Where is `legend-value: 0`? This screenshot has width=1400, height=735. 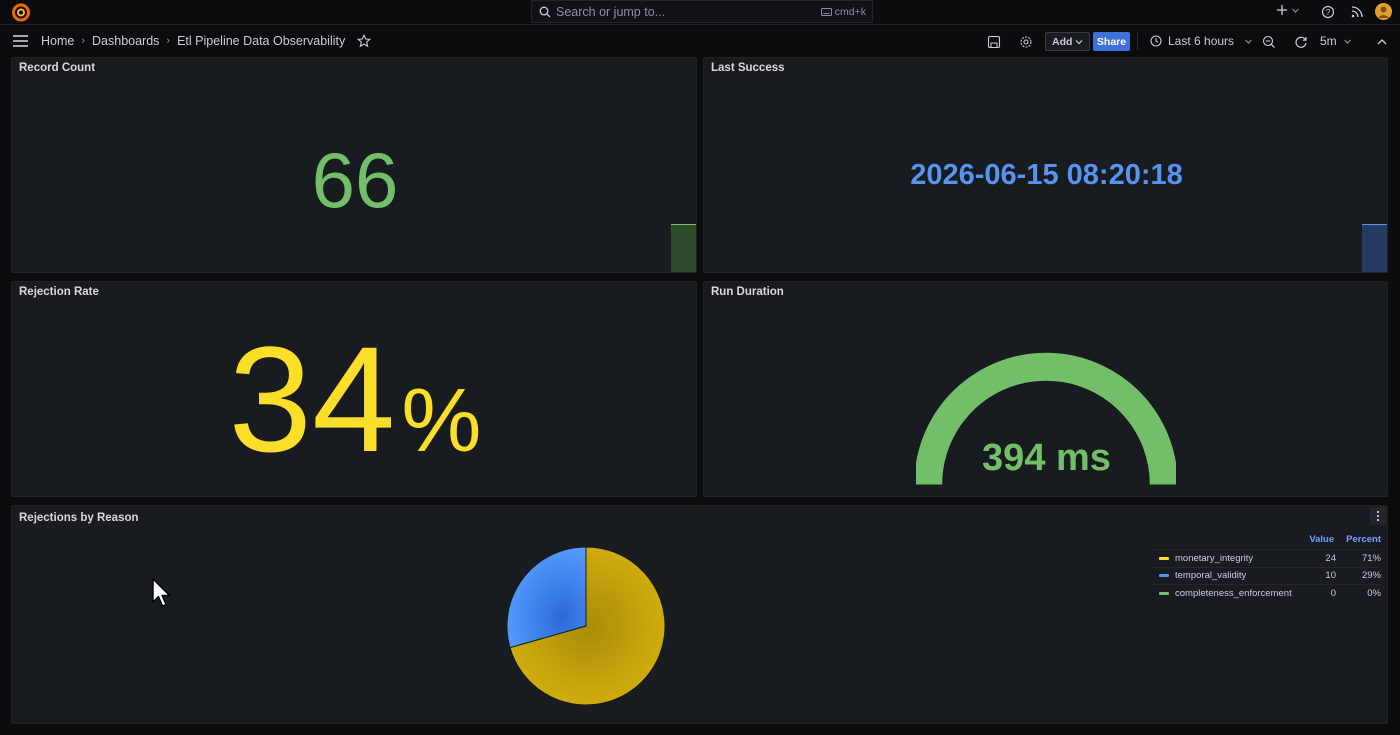 legend-value: 0 is located at coordinates (1333, 593).